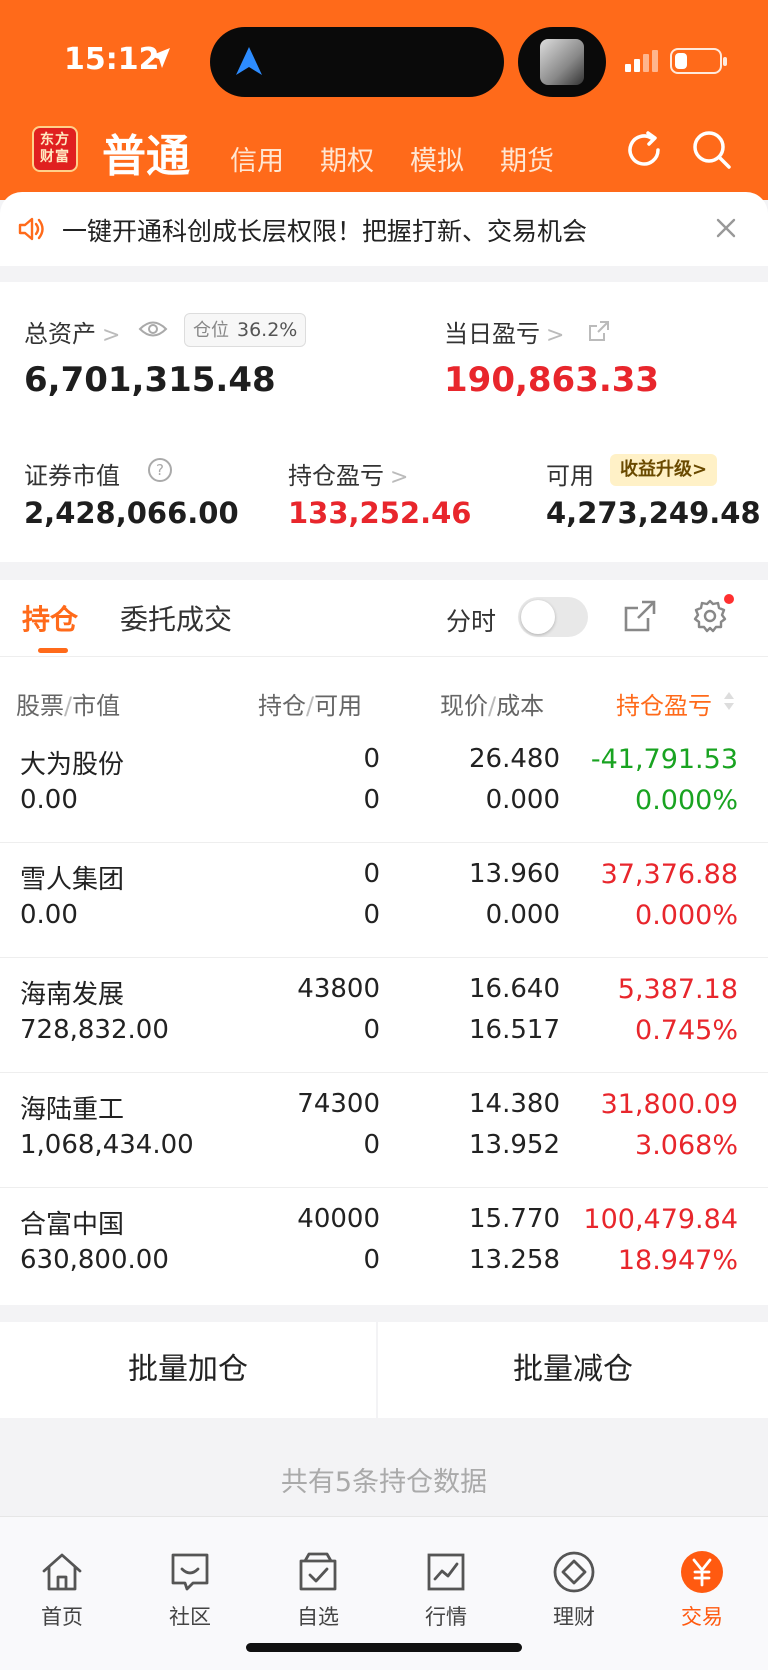 The height and width of the screenshot is (1670, 768). I want to click on status-time: 15:12, so click(112, 59).